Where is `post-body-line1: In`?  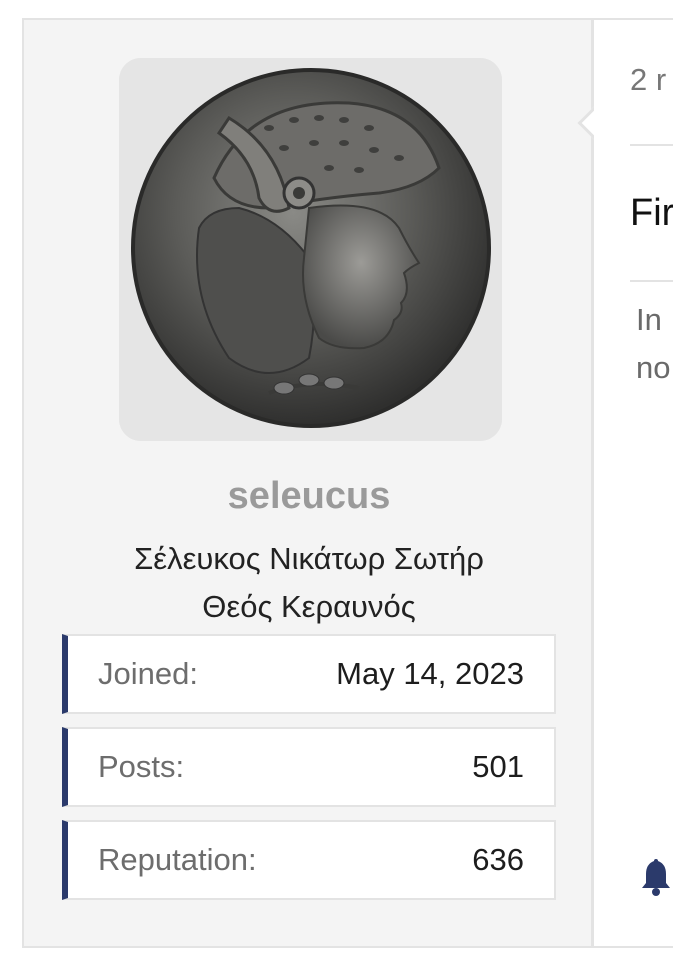 post-body-line1: In is located at coordinates (649, 319).